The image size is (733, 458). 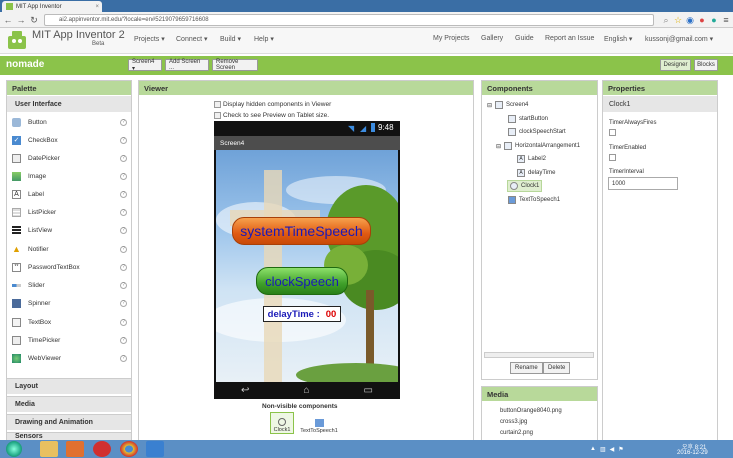 What do you see at coordinates (612, 449) in the screenshot?
I see `tray-volume-icon: ◀` at bounding box center [612, 449].